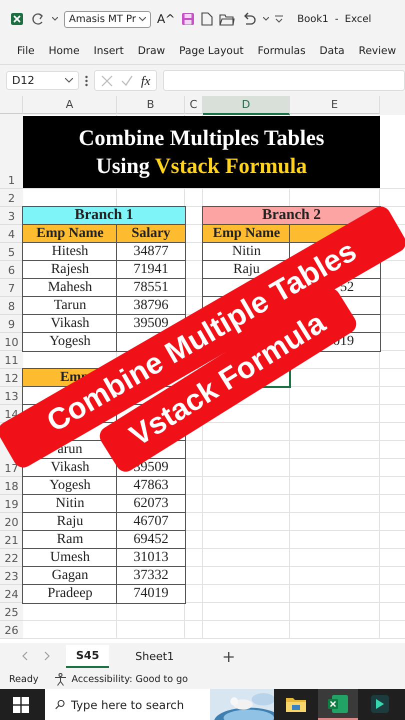 The width and height of the screenshot is (405, 720). I want to click on row-header: 4, so click(11, 234).